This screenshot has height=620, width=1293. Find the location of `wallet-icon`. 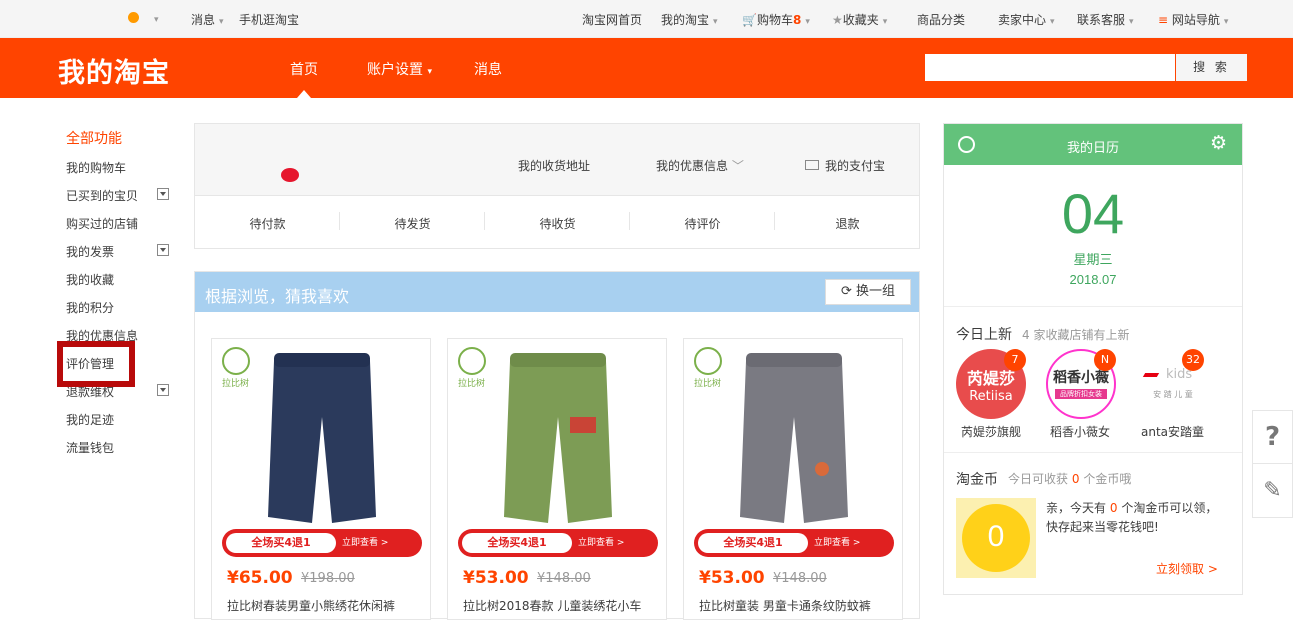

wallet-icon is located at coordinates (812, 165).